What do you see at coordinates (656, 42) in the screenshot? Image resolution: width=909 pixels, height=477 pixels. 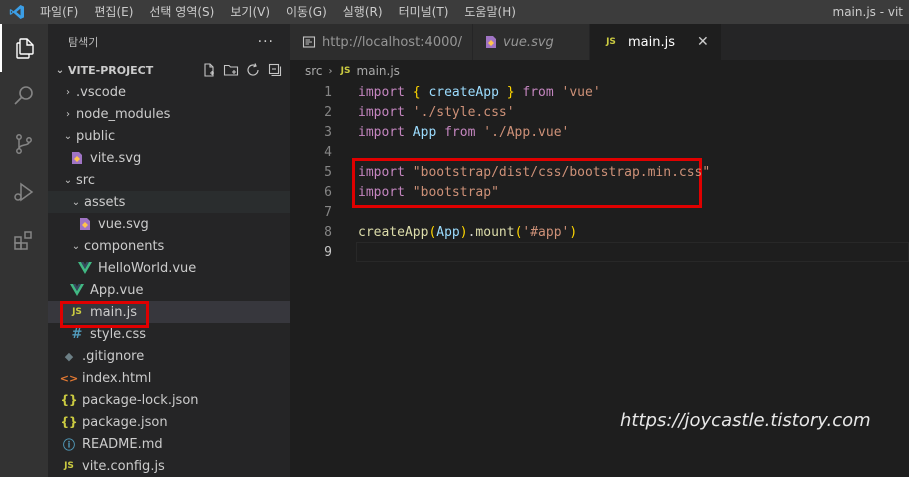 I see `tab-main-js: JS main.js ✕` at bounding box center [656, 42].